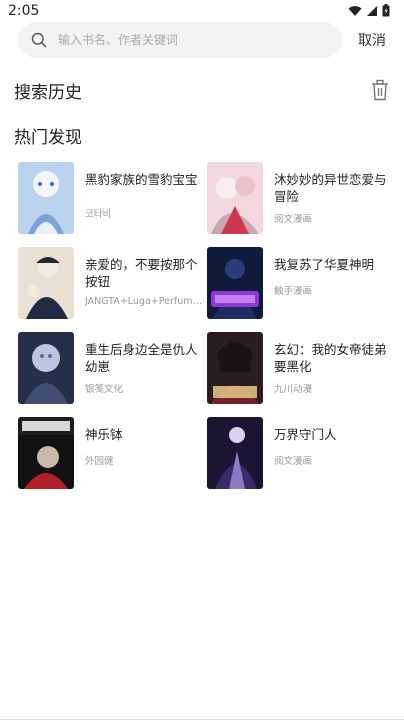 The width and height of the screenshot is (404, 720). I want to click on book-author: 코타비, so click(98, 214).